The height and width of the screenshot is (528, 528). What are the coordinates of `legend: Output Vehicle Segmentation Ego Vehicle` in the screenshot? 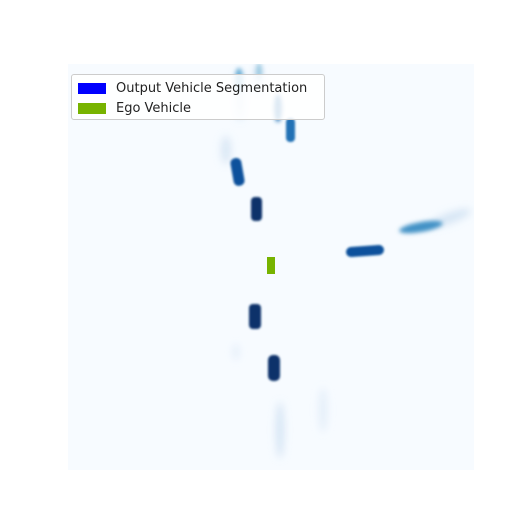 It's located at (198, 97).